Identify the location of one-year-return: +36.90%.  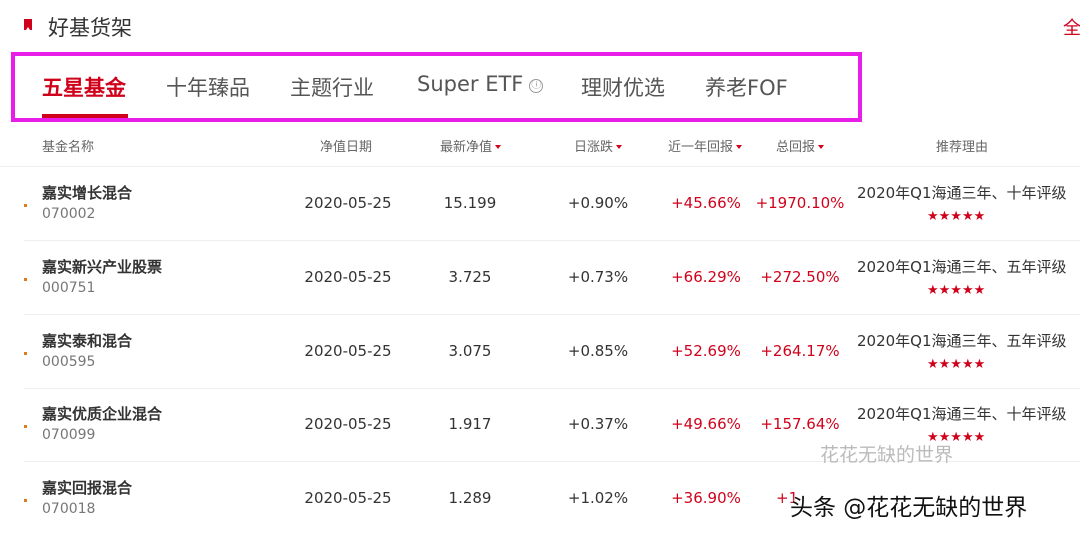
(706, 498).